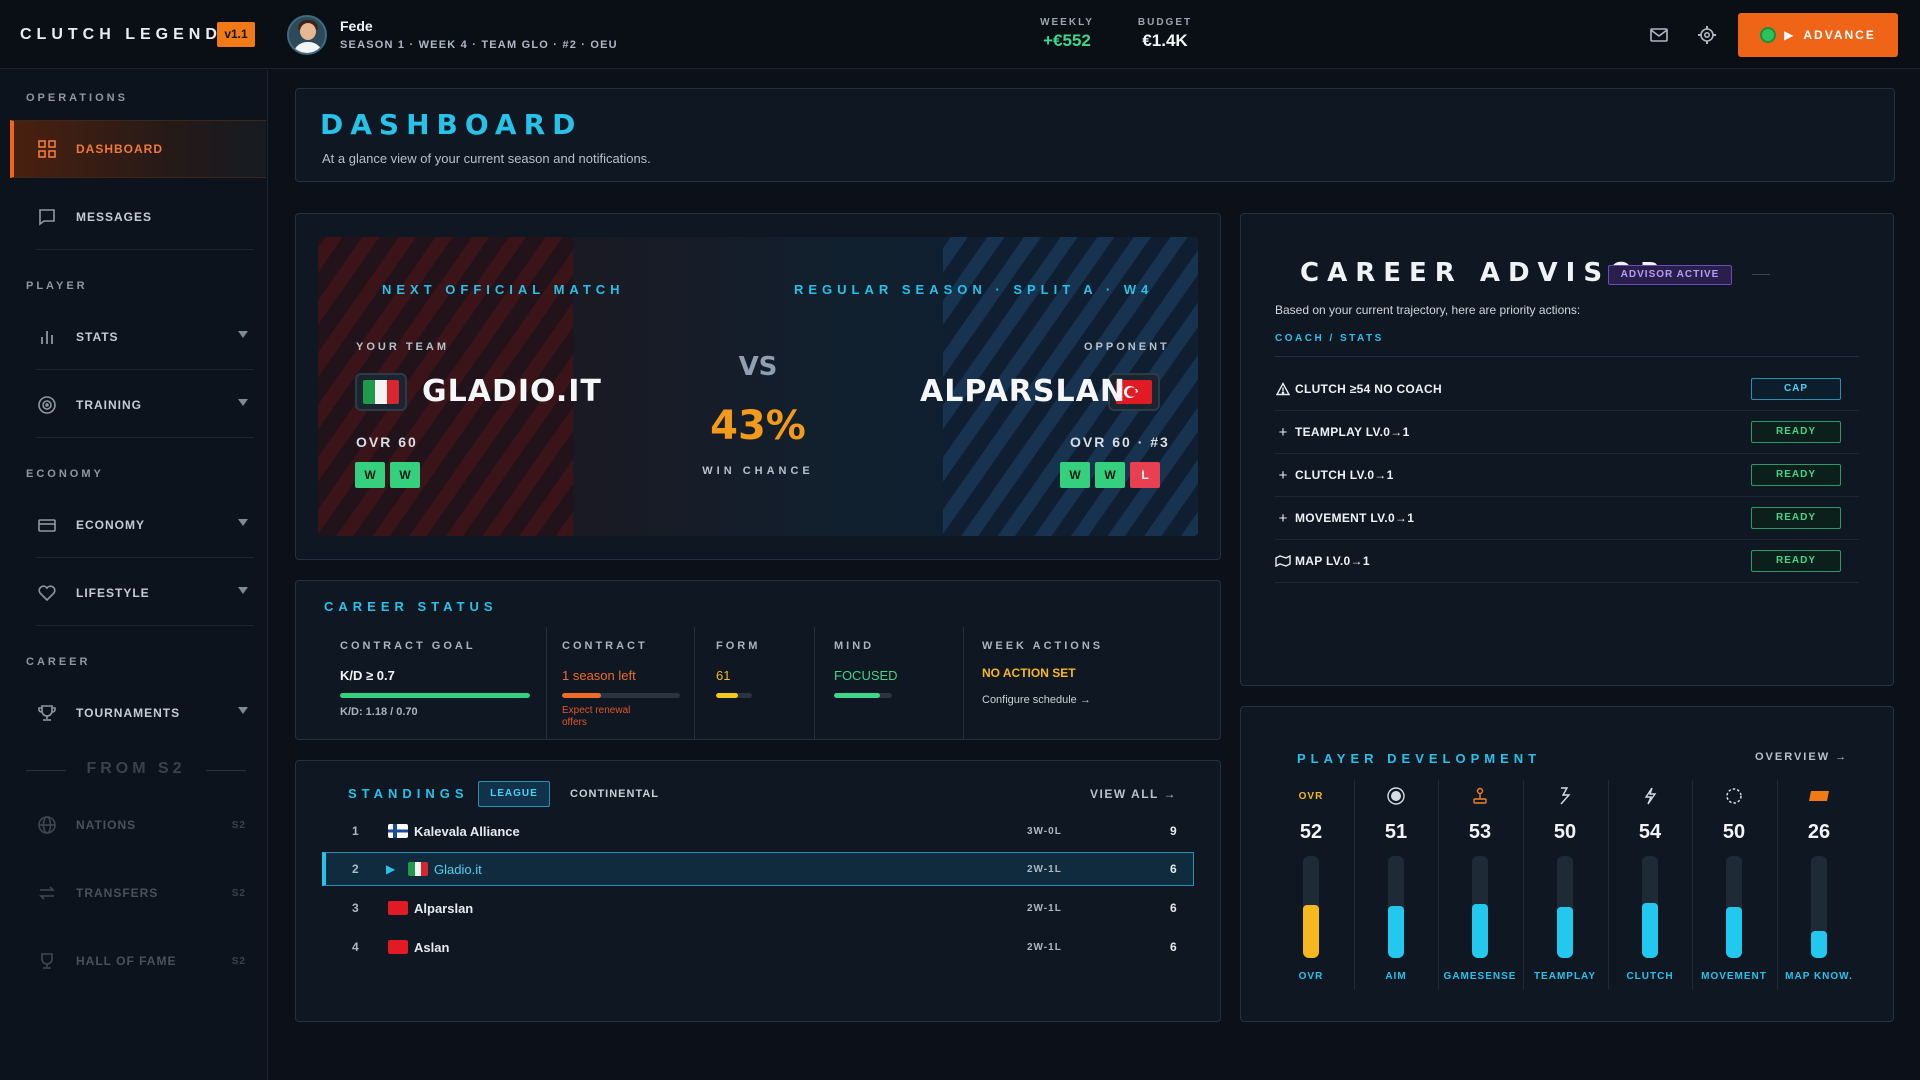  I want to click on rank-cell: 4, so click(355, 947).